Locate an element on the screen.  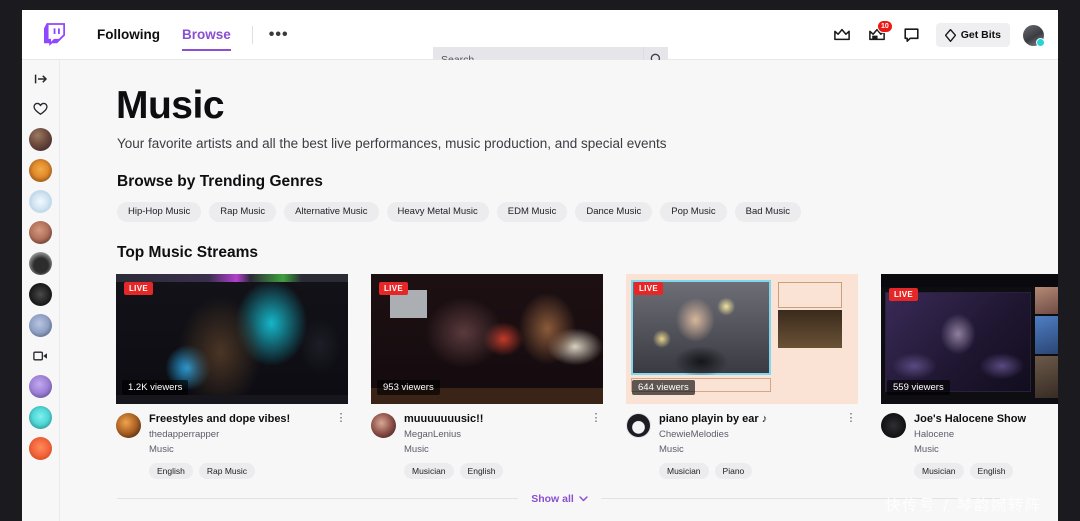
stream-title: piano playin by ear ♪ is located at coordinates (751, 420).